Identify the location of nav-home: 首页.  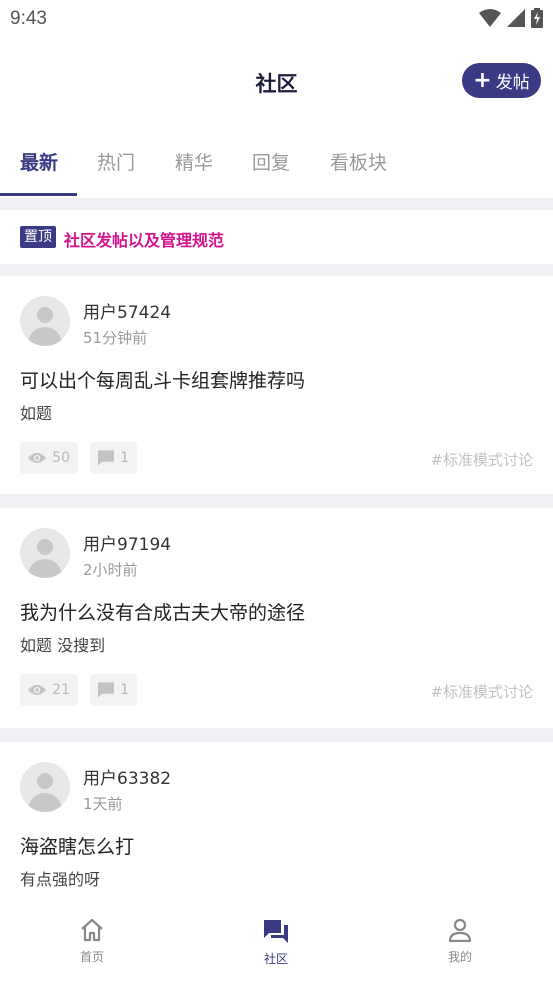
(92, 941).